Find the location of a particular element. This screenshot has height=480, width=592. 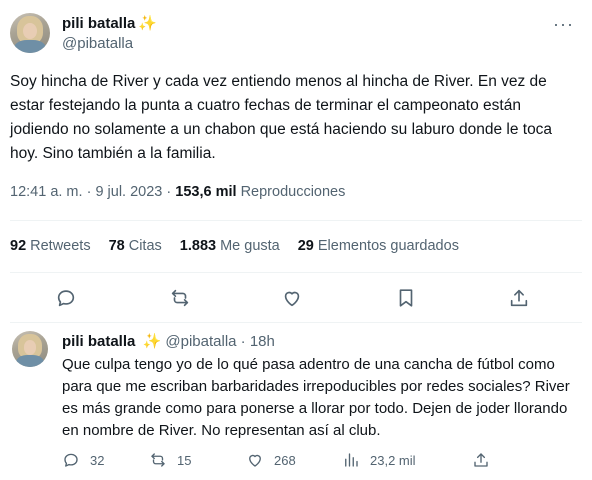

bookmarks-label: Elementos guardados is located at coordinates (388, 246).